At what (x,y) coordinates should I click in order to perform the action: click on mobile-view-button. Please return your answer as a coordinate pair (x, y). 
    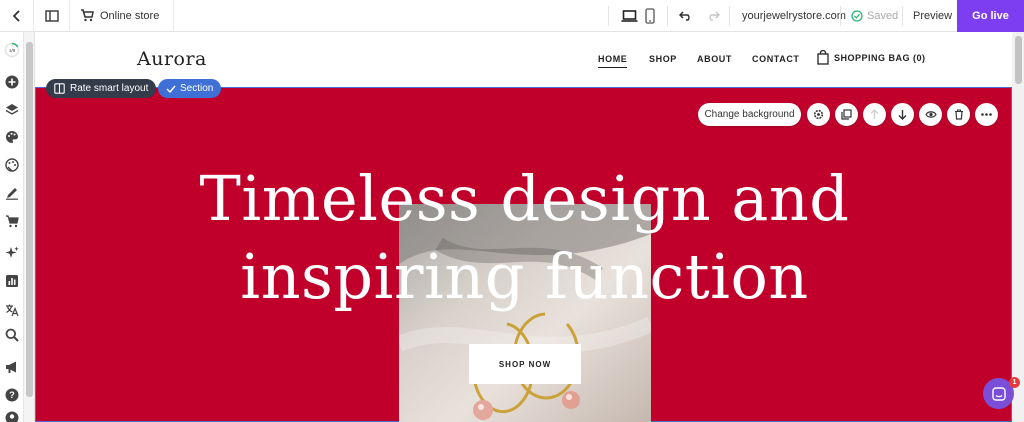
    Looking at the image, I should click on (650, 16).